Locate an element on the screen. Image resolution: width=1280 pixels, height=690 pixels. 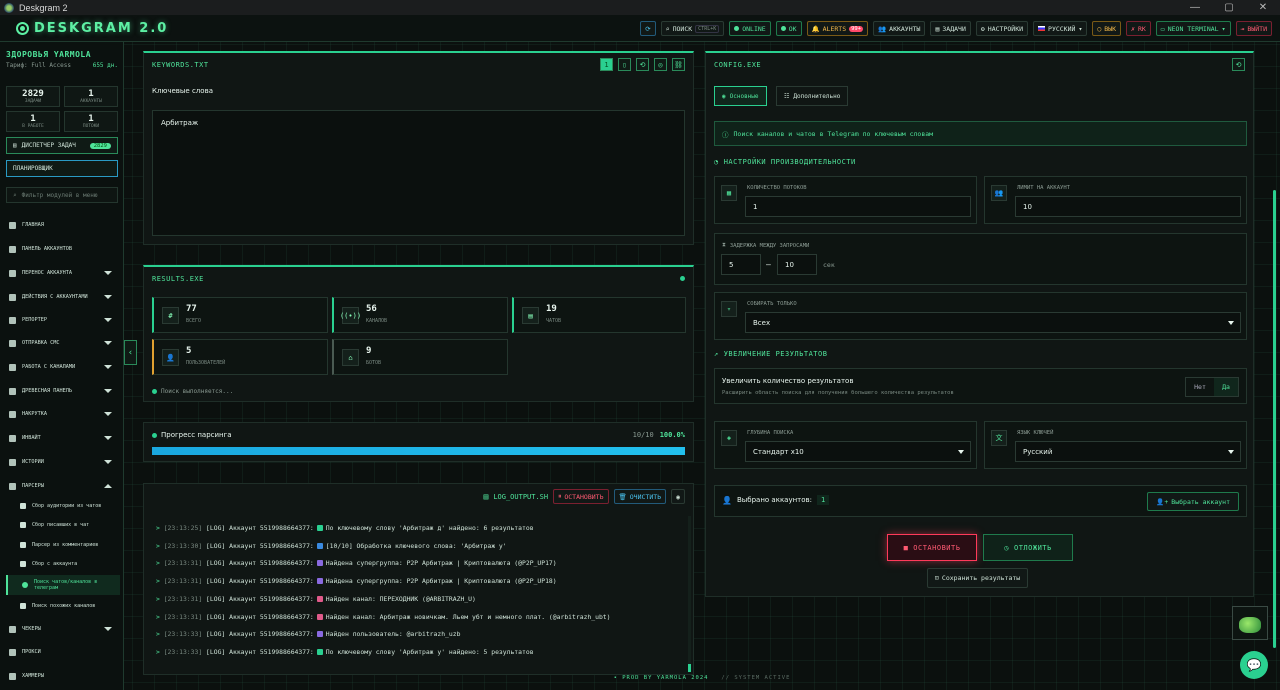
sidebar-subitem-1: Сбор писавших в чат is located at coordinates (63, 524).